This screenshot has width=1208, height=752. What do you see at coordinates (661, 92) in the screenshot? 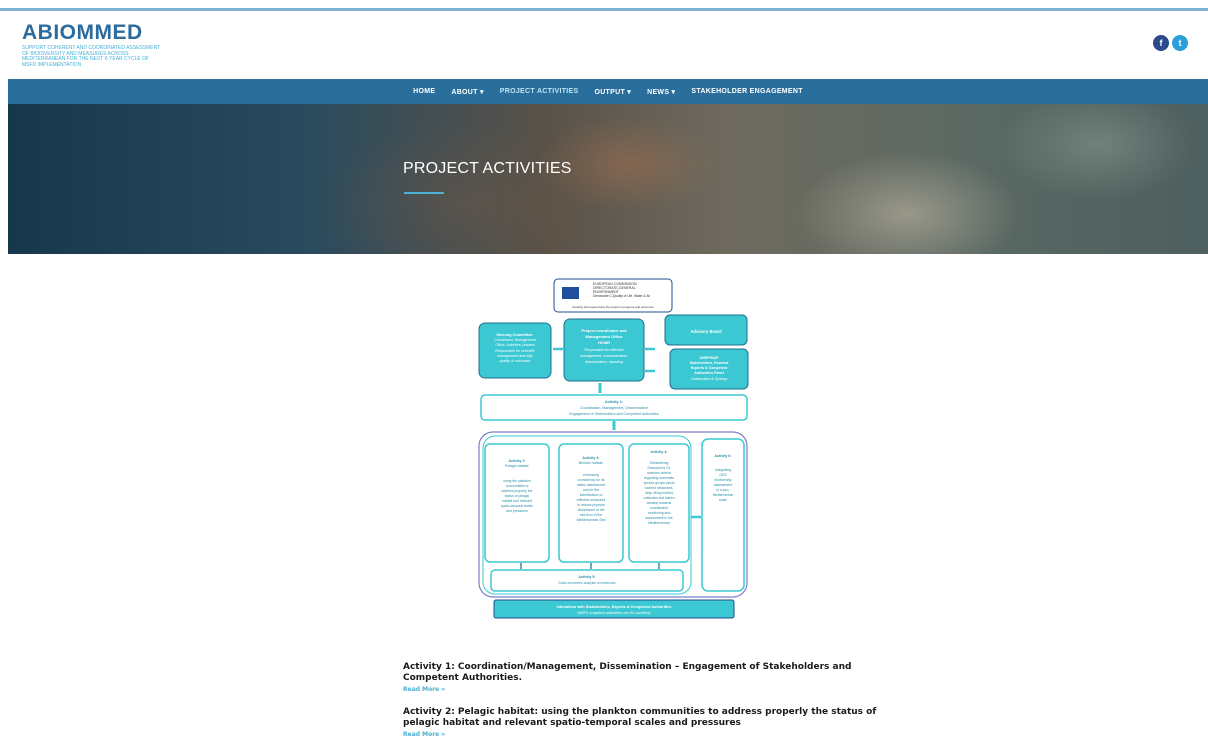
I see `nav-news: NEWS ▾` at bounding box center [661, 92].